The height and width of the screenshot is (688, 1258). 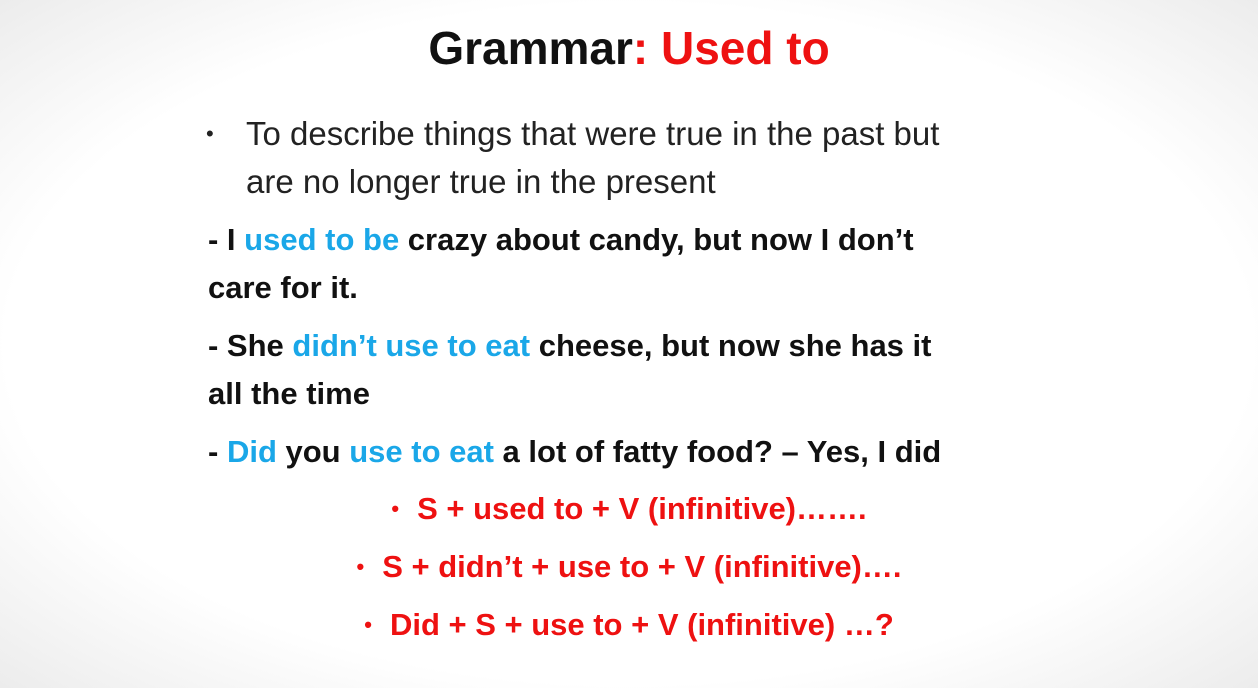 What do you see at coordinates (289, 393) in the screenshot?
I see `example-2-line-2: all the time` at bounding box center [289, 393].